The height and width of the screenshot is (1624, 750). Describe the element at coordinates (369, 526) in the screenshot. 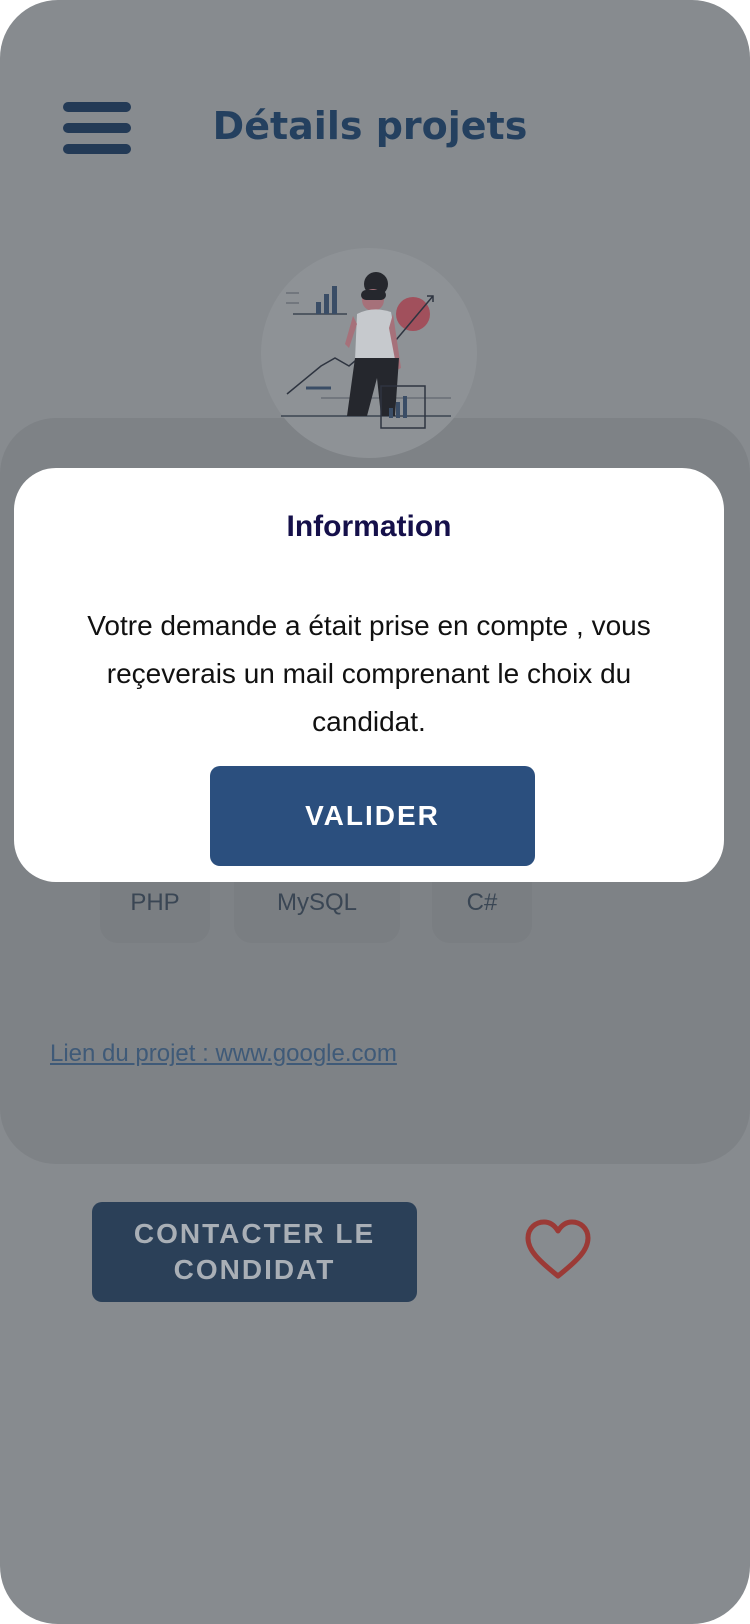

I see `dialog-title: Information` at that location.